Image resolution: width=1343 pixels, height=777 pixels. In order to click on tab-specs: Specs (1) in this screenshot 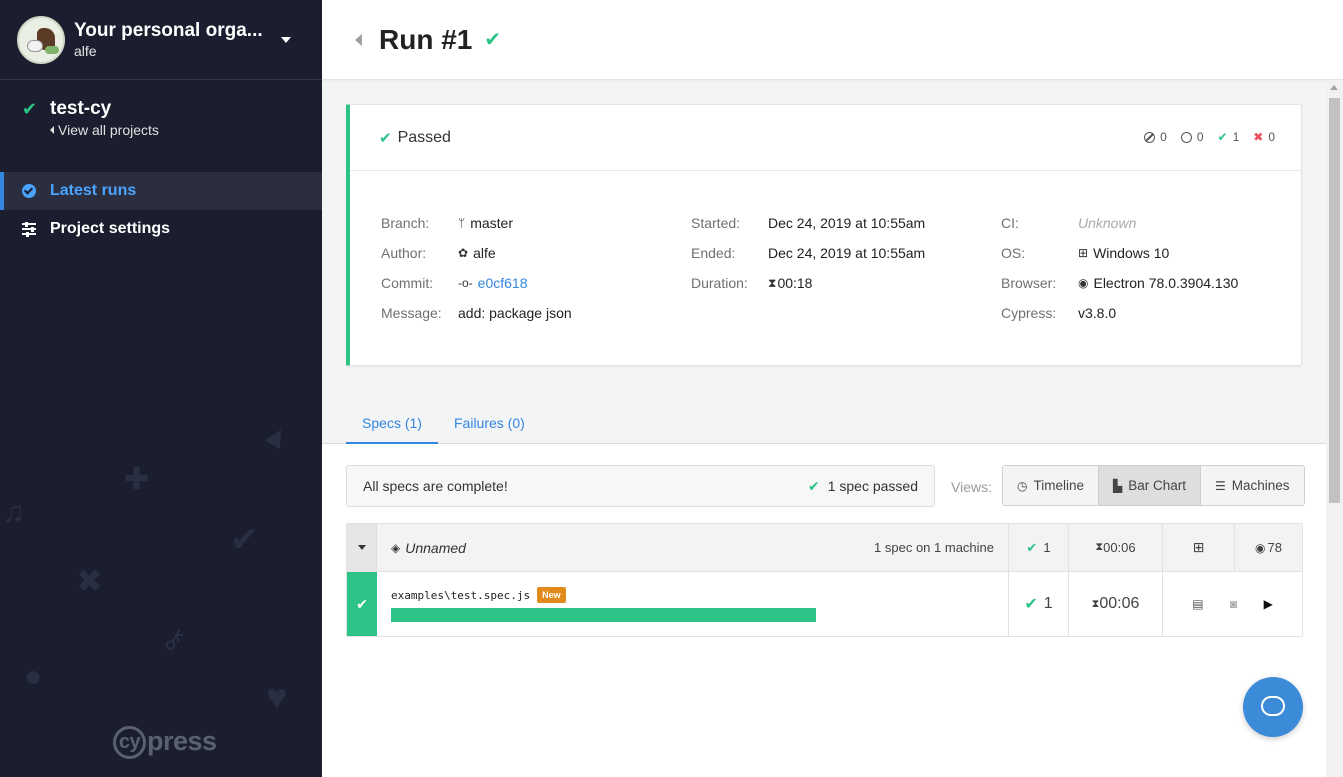, I will do `click(392, 422)`.